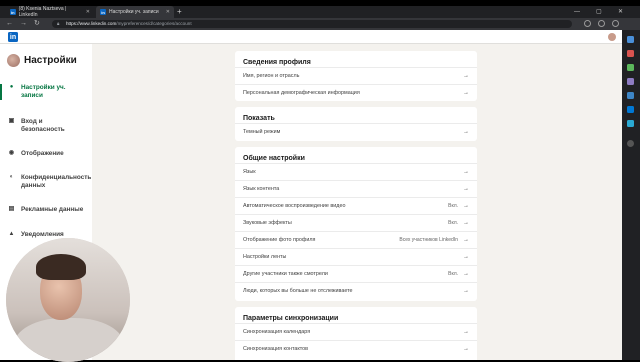  What do you see at coordinates (631, 195) in the screenshot?
I see `browser-sidebar` at bounding box center [631, 195].